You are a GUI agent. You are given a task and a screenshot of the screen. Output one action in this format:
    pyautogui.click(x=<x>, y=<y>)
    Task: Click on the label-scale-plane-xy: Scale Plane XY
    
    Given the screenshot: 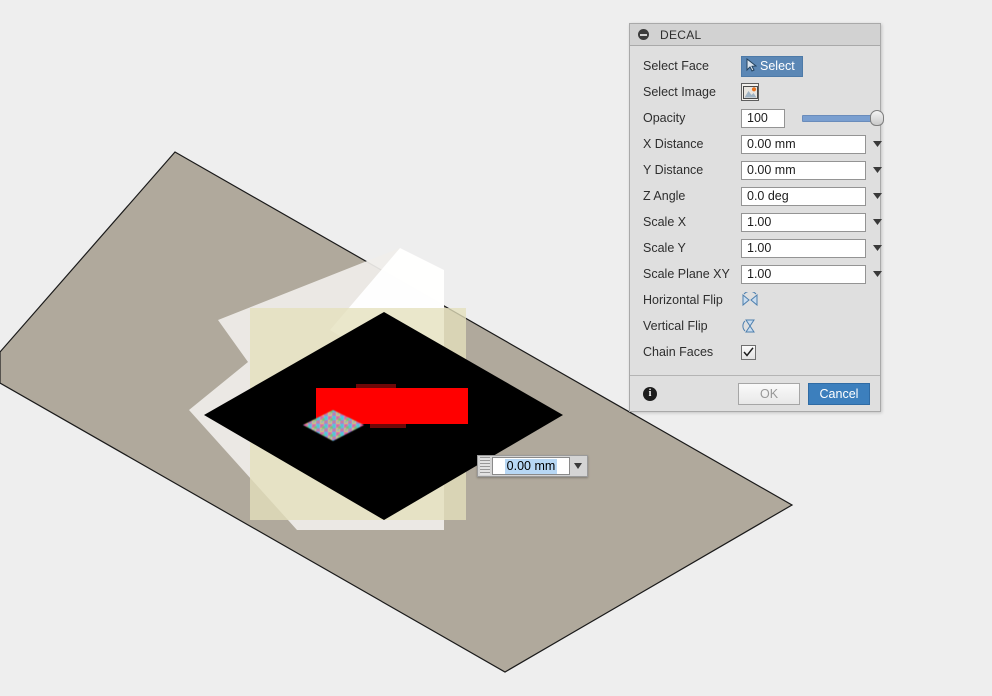 What is the action you would take?
    pyautogui.click(x=686, y=274)
    